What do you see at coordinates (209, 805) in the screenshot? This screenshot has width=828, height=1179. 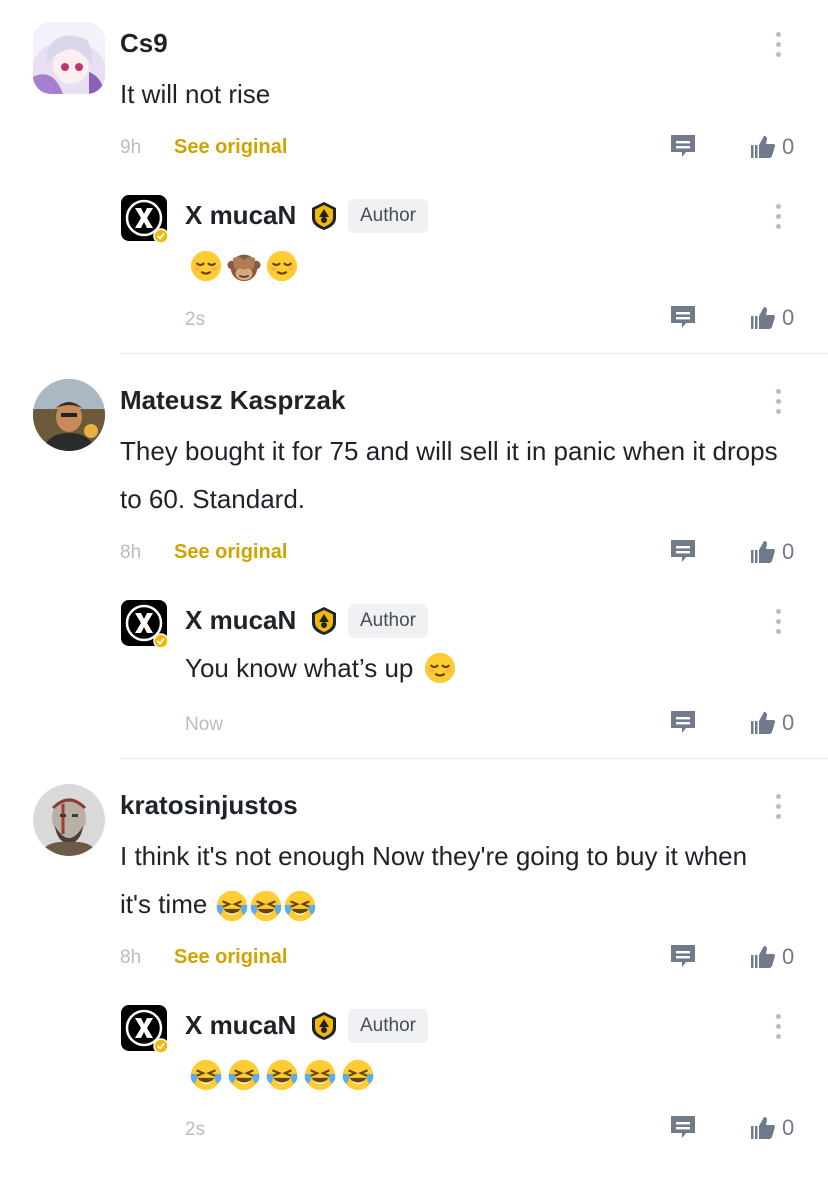 I see `username: kratosinjustos` at bounding box center [209, 805].